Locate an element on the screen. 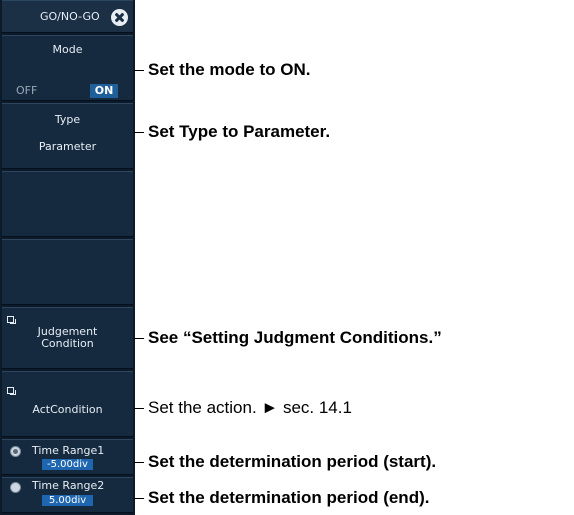 The image size is (574, 515). leader-type is located at coordinates (139, 132).